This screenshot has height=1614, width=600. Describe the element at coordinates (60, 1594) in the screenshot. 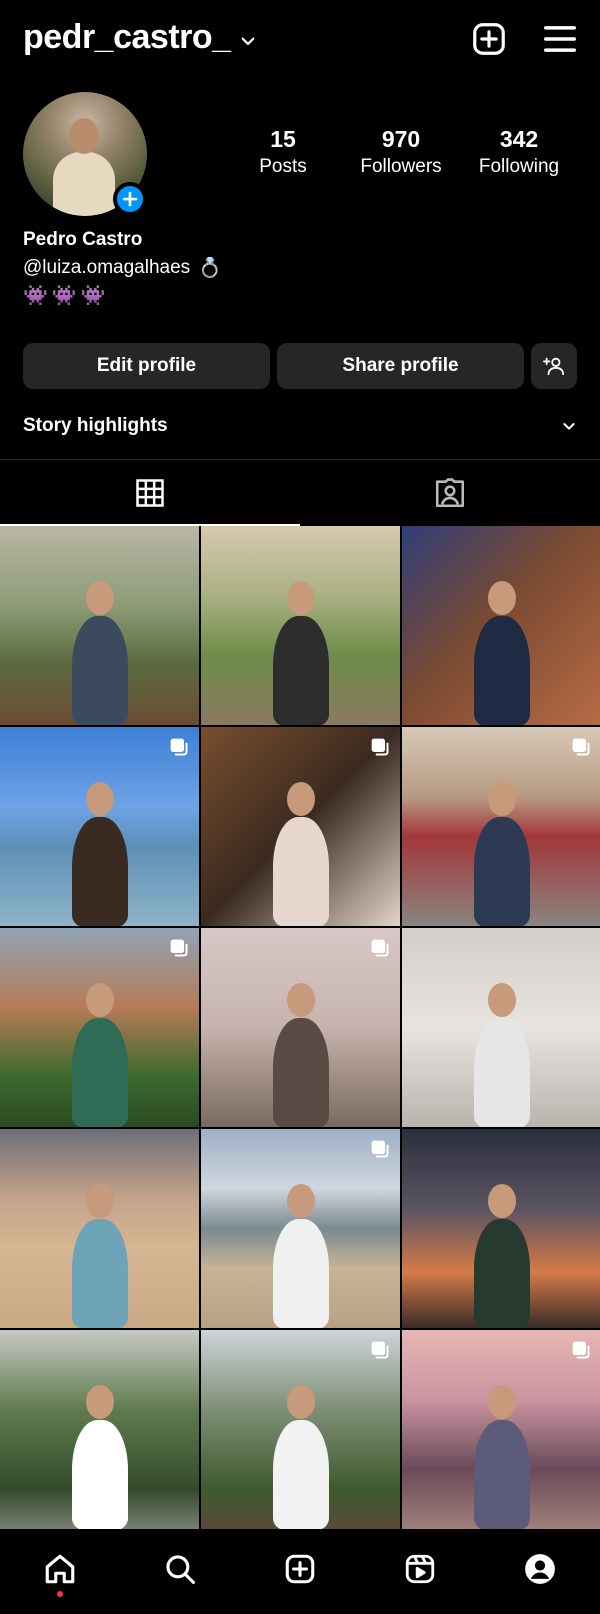

I see `notification-dot` at that location.